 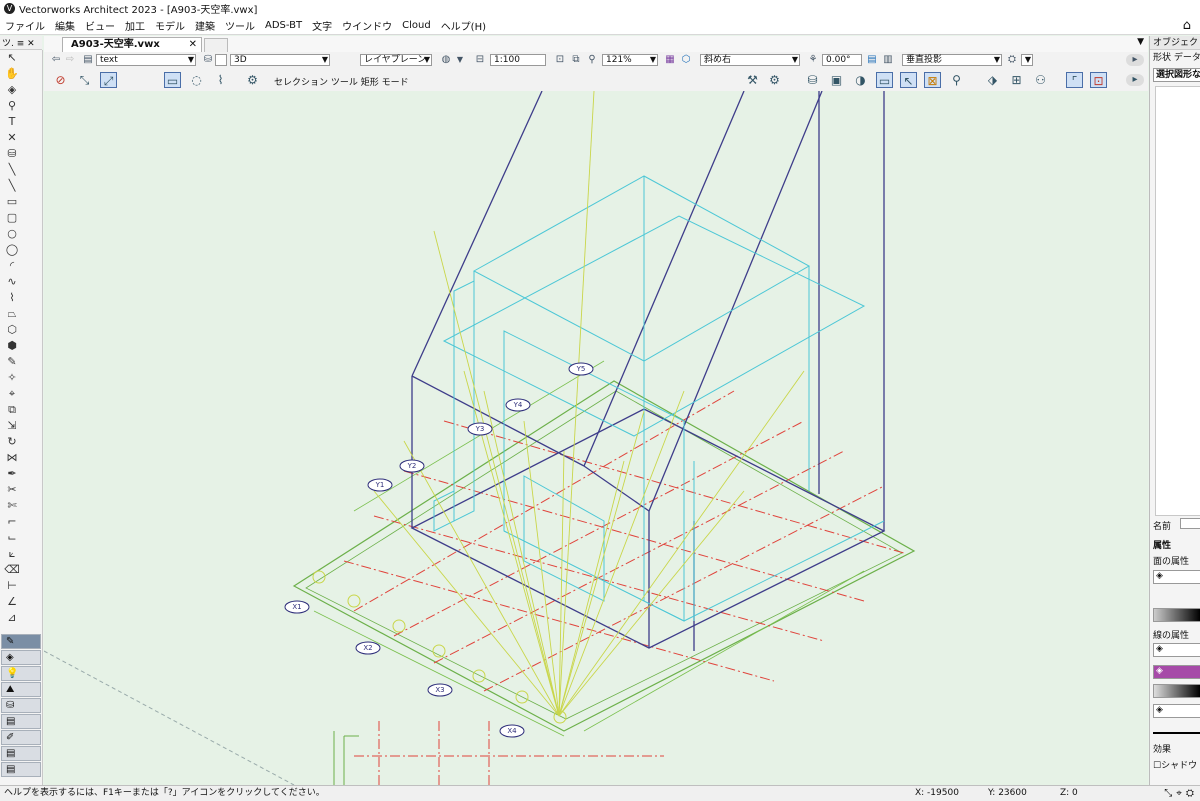 What do you see at coordinates (65, 25) in the screenshot?
I see `menu-edit: 編集` at bounding box center [65, 25].